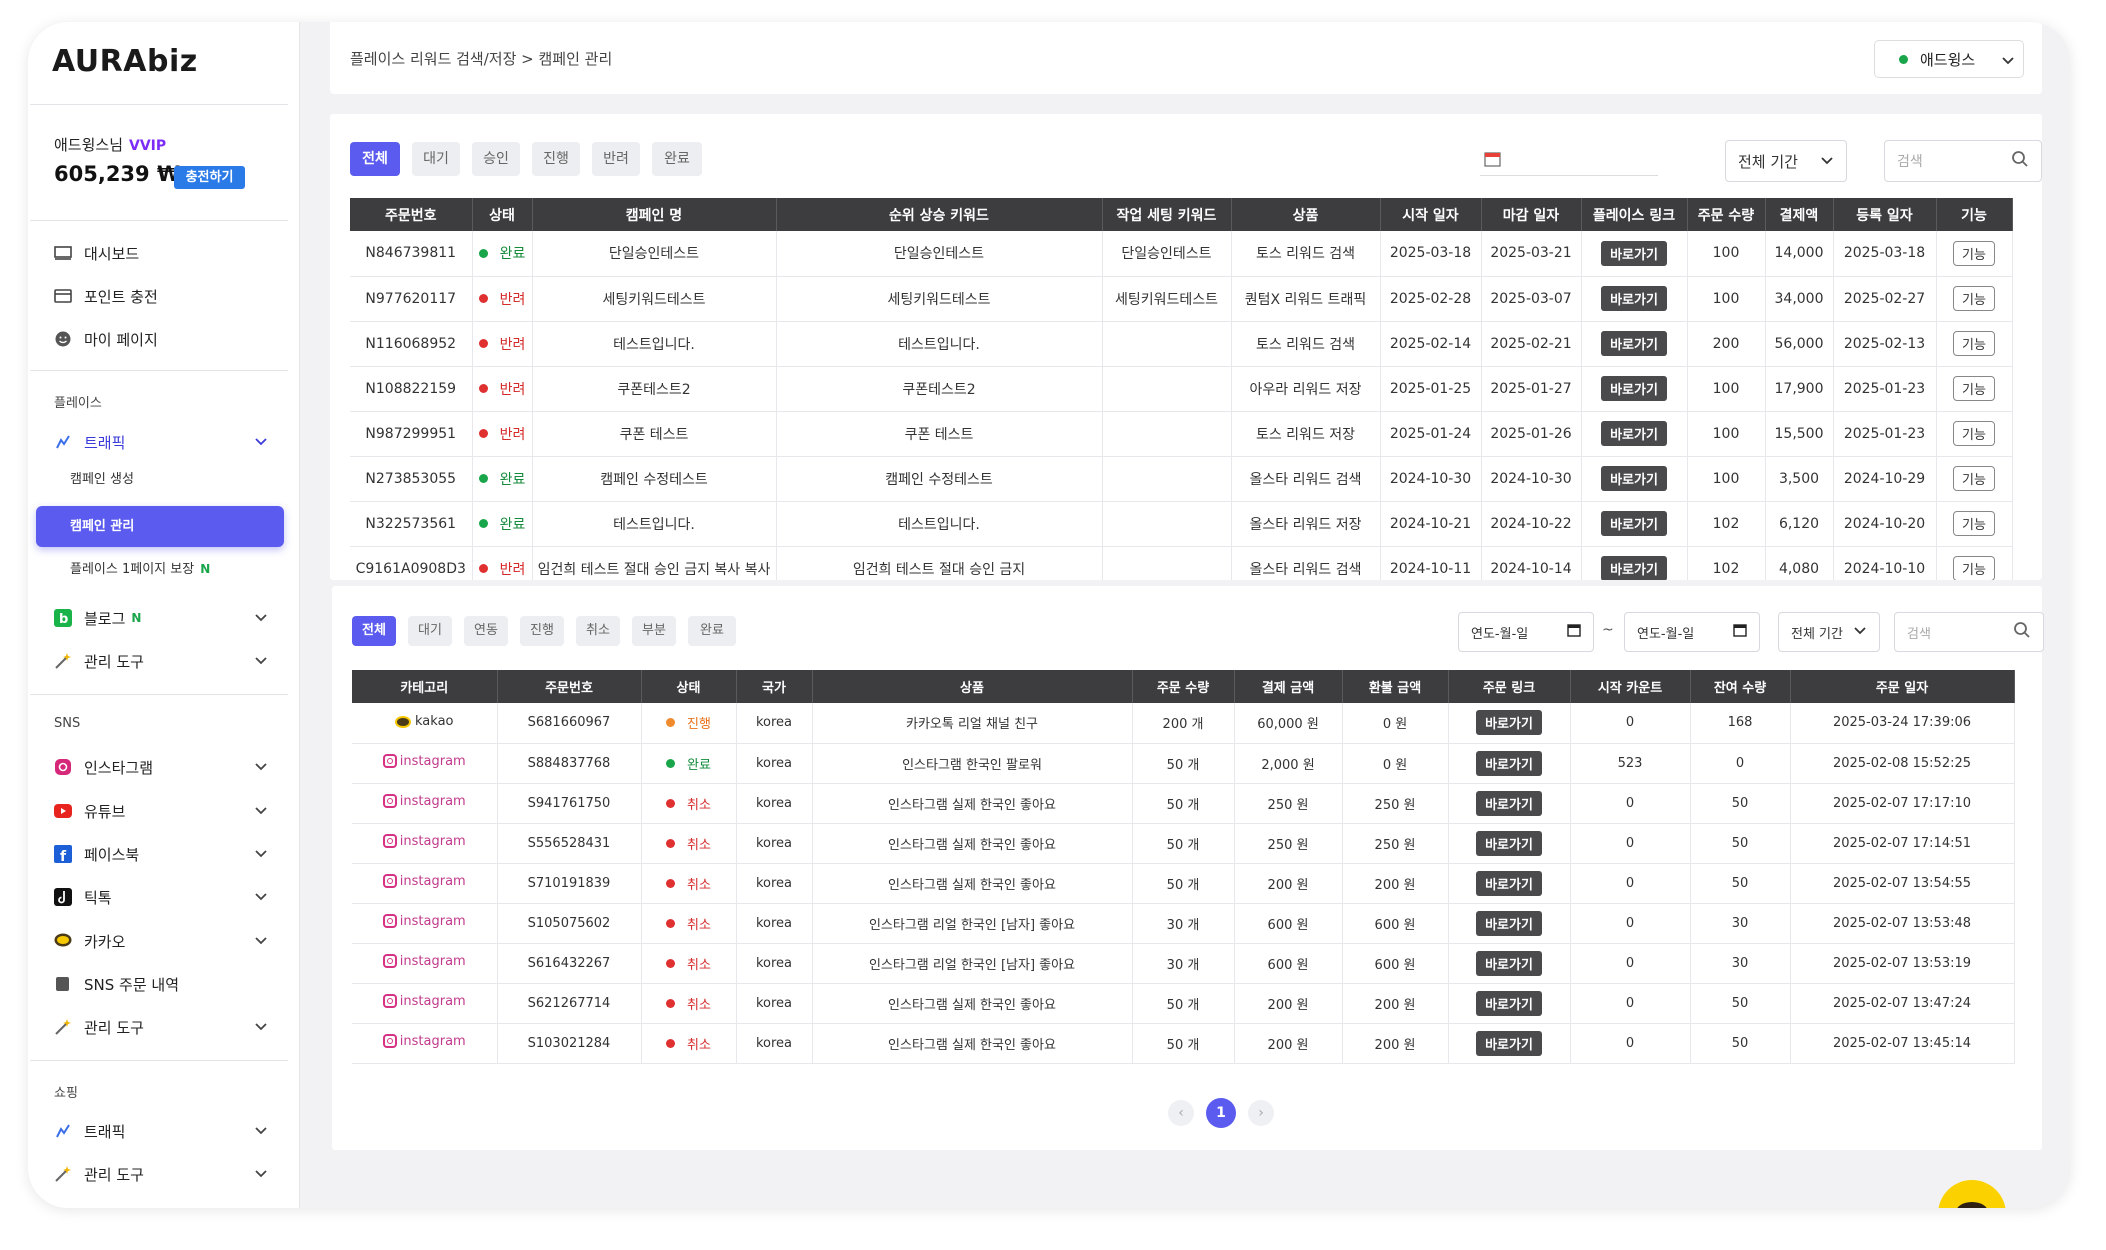  I want to click on kakao-chat-button, so click(1972, 1194).